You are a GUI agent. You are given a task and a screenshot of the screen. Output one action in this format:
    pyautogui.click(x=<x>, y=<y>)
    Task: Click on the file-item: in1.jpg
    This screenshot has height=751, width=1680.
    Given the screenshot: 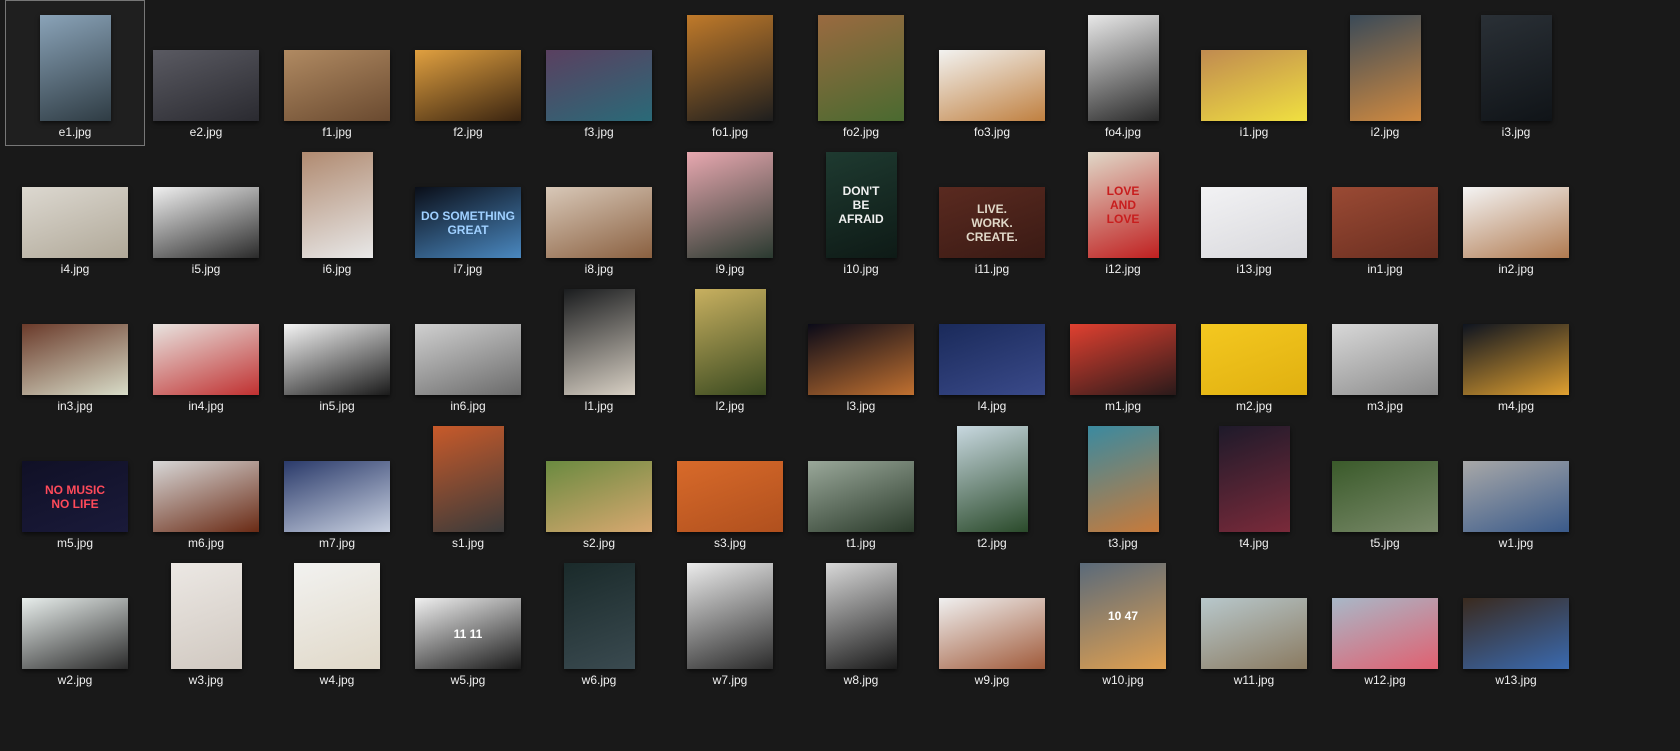 What is the action you would take?
    pyautogui.click(x=1385, y=210)
    